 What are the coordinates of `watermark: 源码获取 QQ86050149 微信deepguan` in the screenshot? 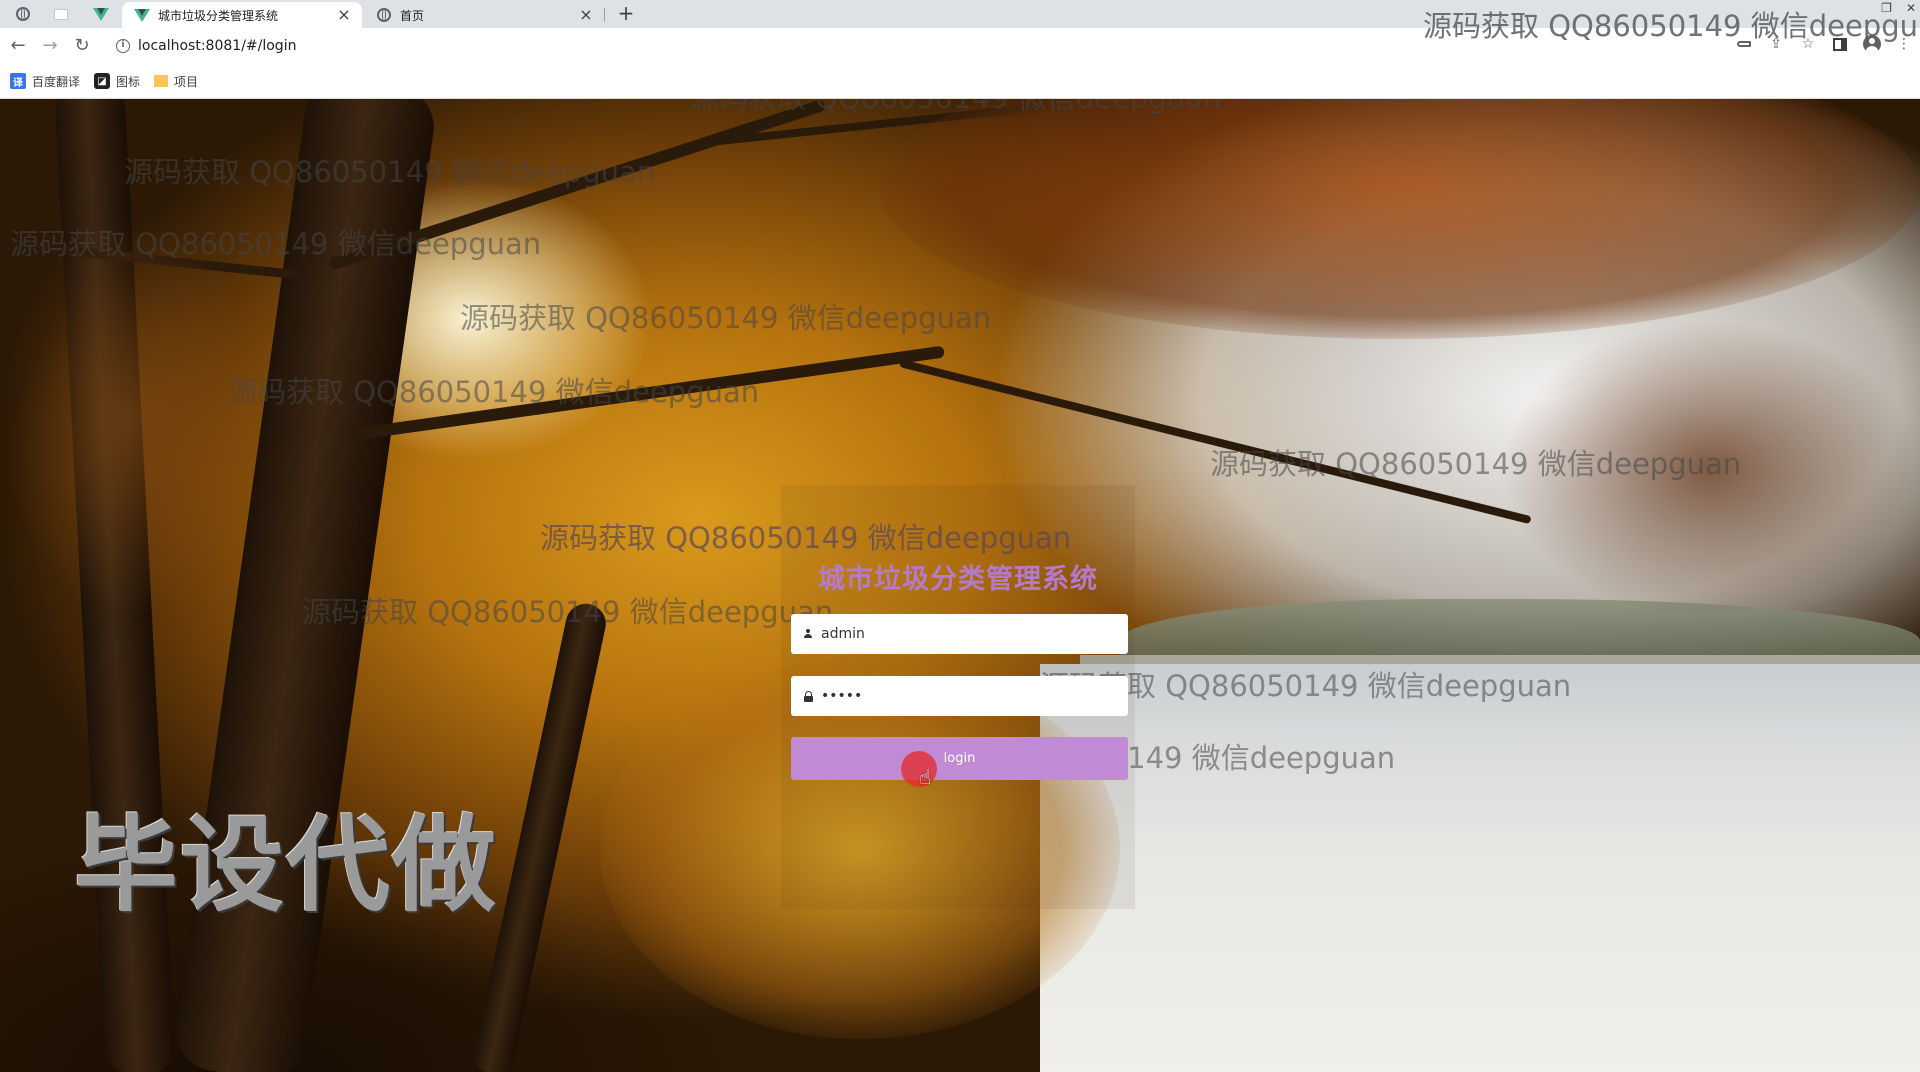 It's located at (726, 318).